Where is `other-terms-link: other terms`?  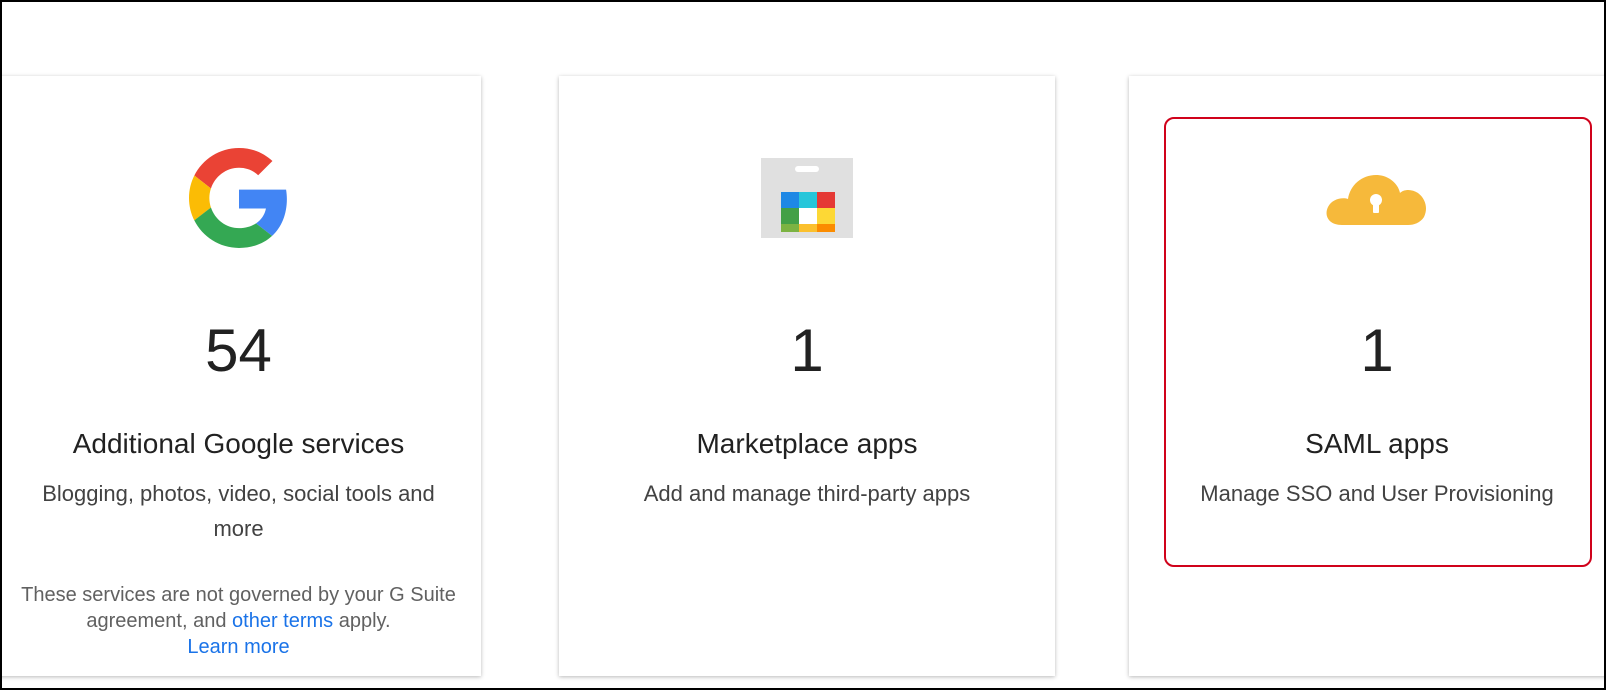 other-terms-link: other terms is located at coordinates (282, 621).